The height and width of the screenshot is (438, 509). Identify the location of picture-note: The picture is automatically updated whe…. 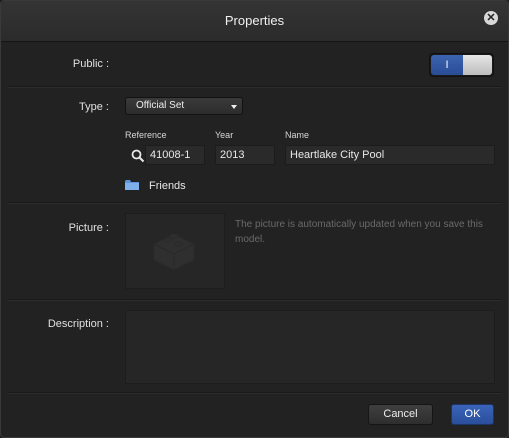
(359, 232).